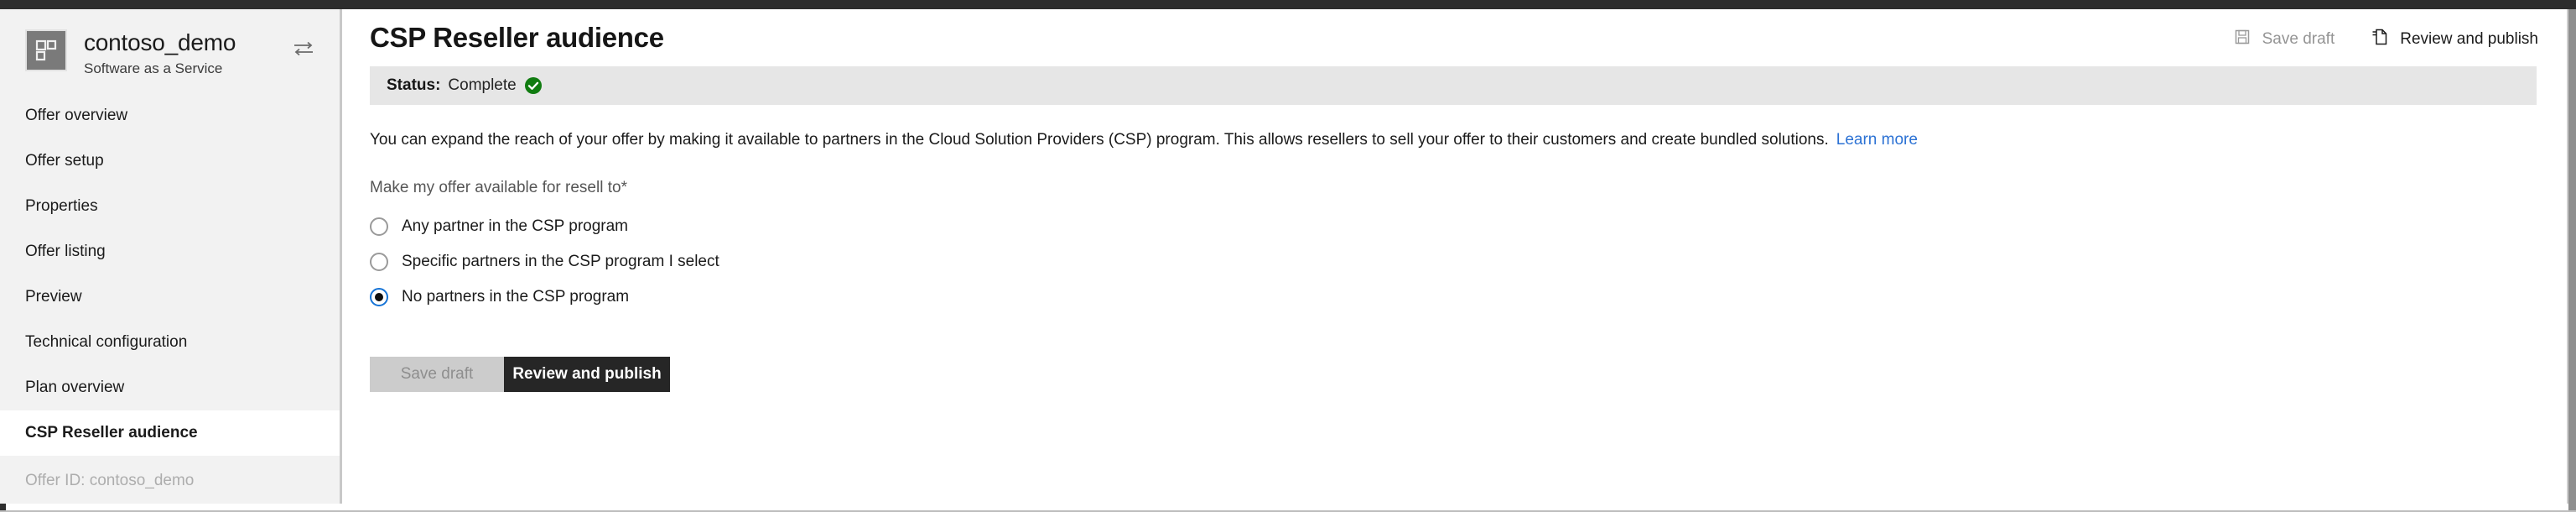 The image size is (2576, 512). What do you see at coordinates (624, 187) in the screenshot?
I see `required-marker: *` at bounding box center [624, 187].